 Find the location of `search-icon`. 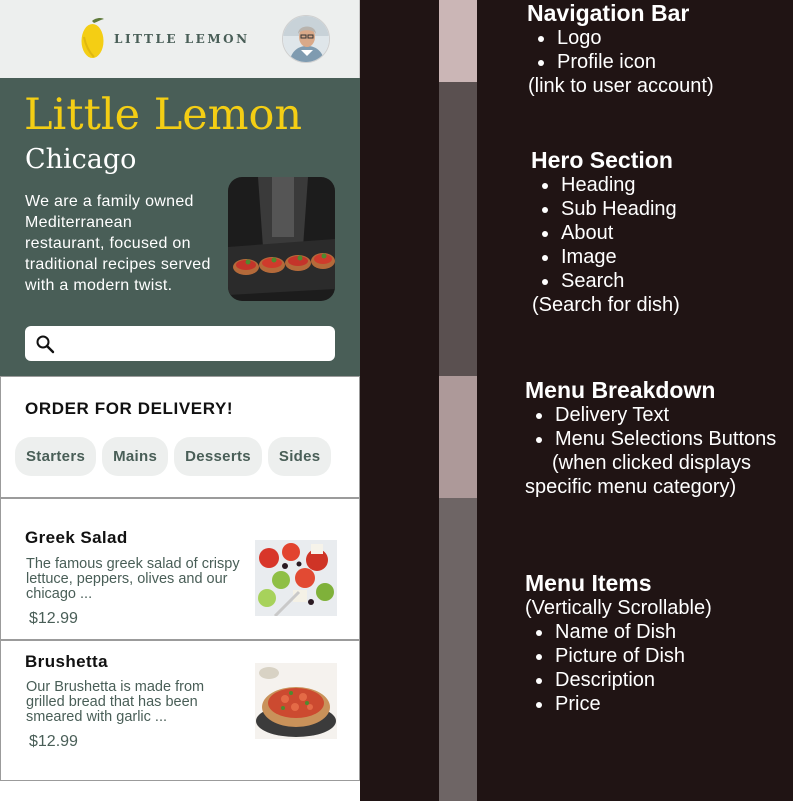

search-icon is located at coordinates (45, 344).